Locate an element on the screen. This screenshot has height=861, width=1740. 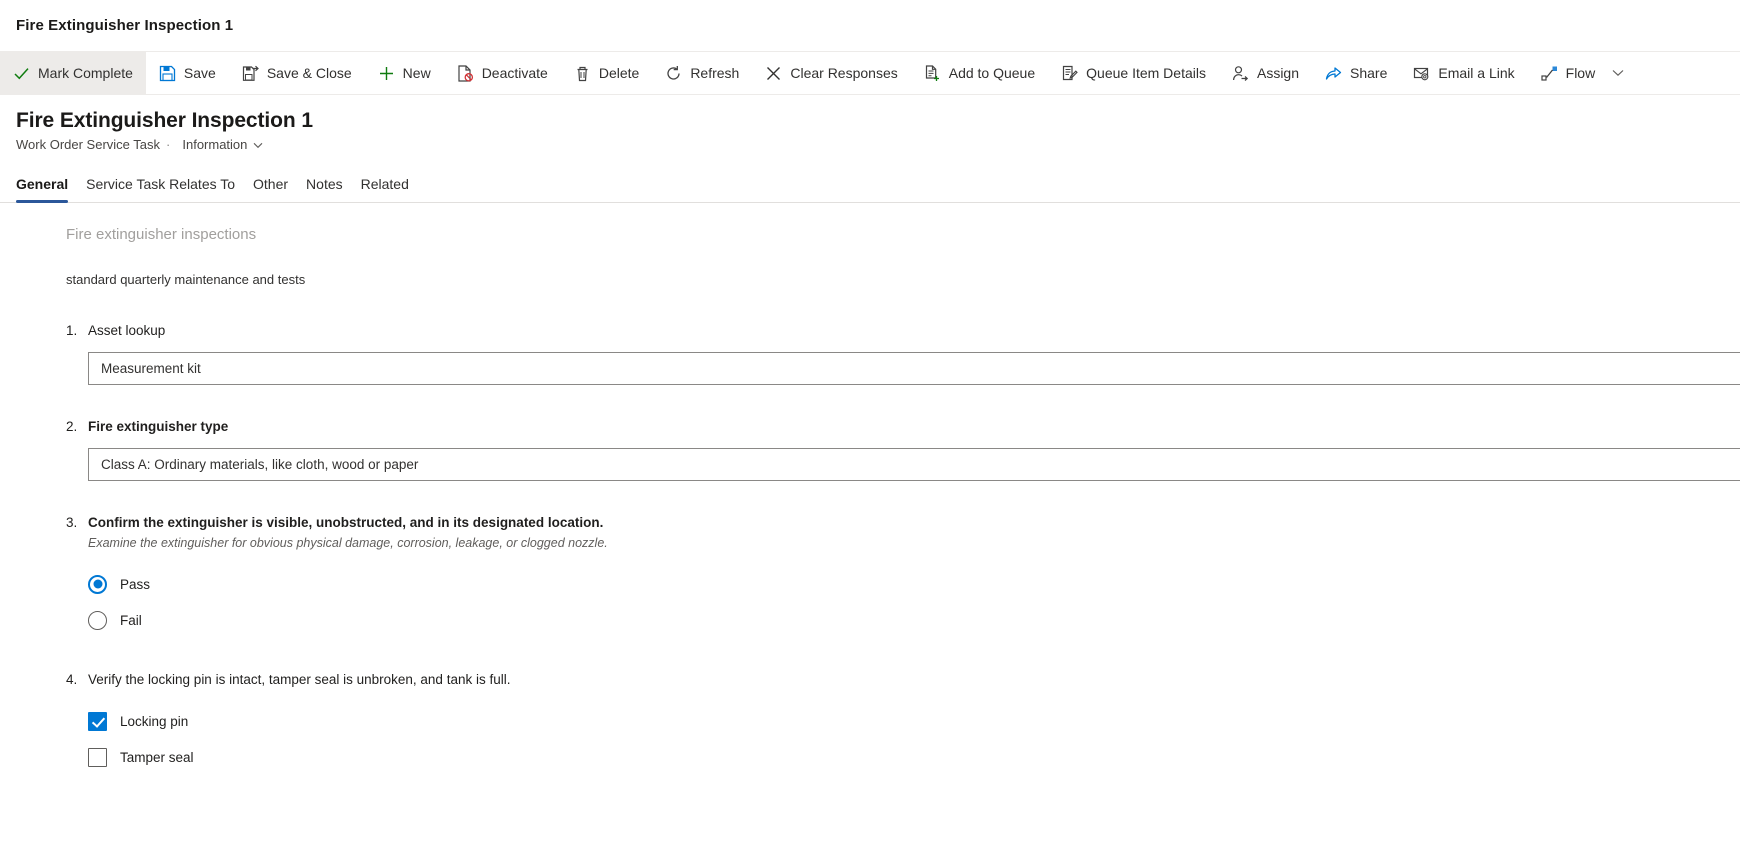
close-x-icon is located at coordinates (773, 73).